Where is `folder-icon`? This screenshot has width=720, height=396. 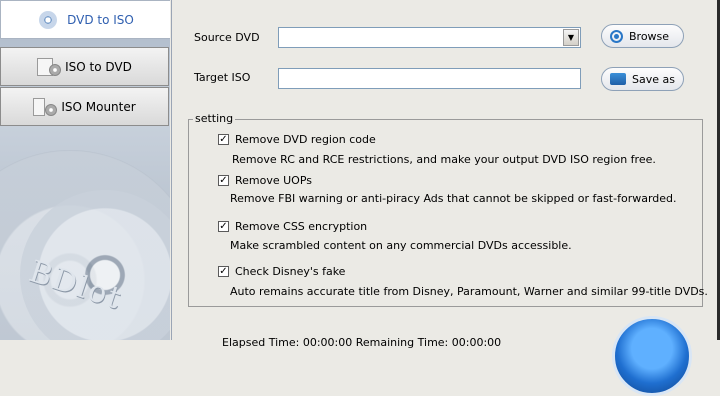
folder-icon is located at coordinates (618, 79).